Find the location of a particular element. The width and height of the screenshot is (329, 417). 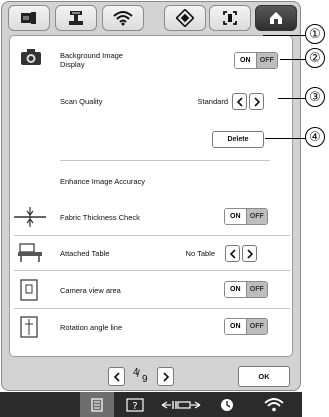

presser-foot-button is located at coordinates (181, 404).